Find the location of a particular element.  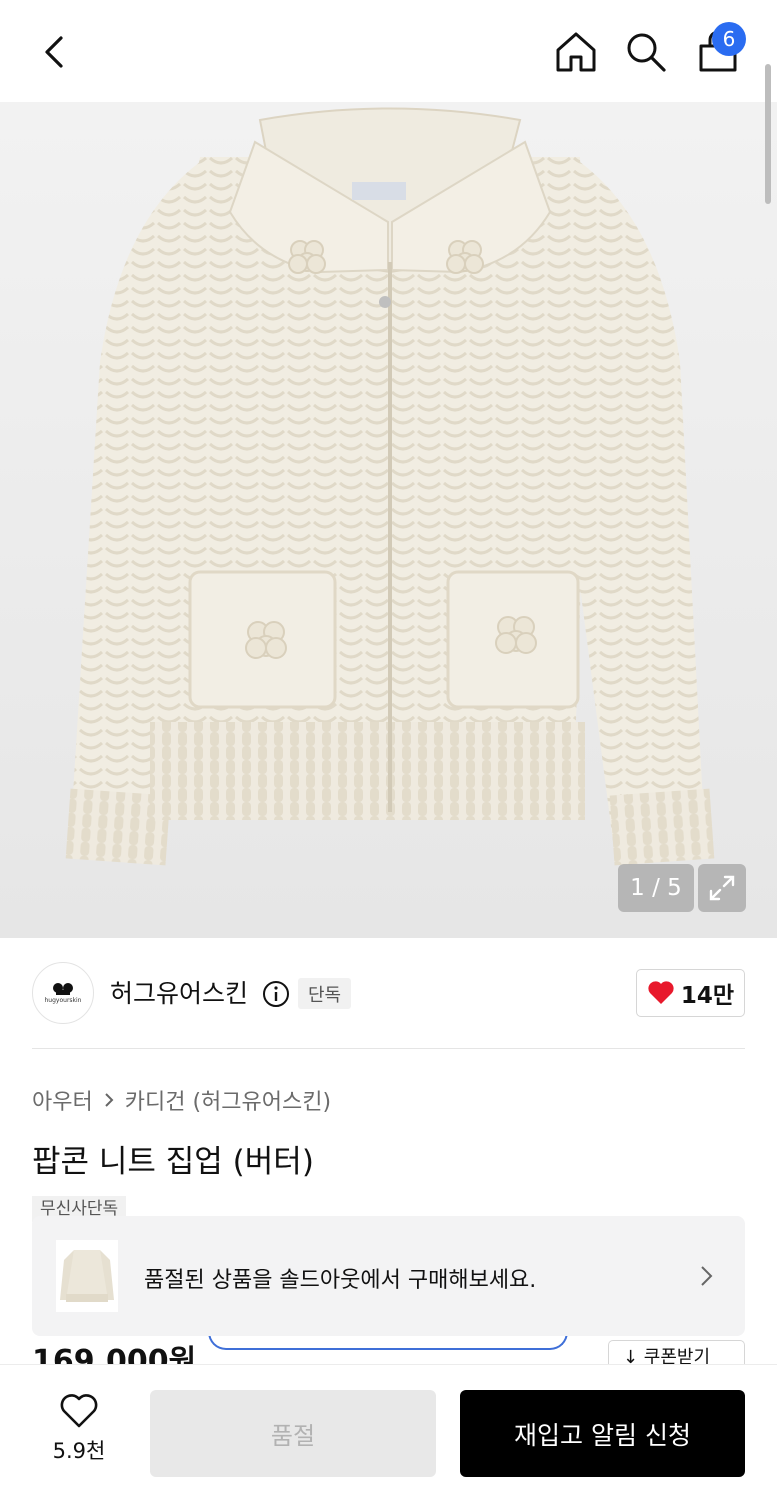

brand-name-link: 허그유어스킨 is located at coordinates (179, 992).